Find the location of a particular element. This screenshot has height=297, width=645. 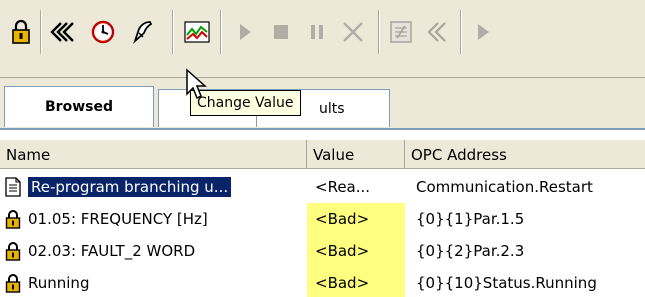

pause-button is located at coordinates (317, 32).